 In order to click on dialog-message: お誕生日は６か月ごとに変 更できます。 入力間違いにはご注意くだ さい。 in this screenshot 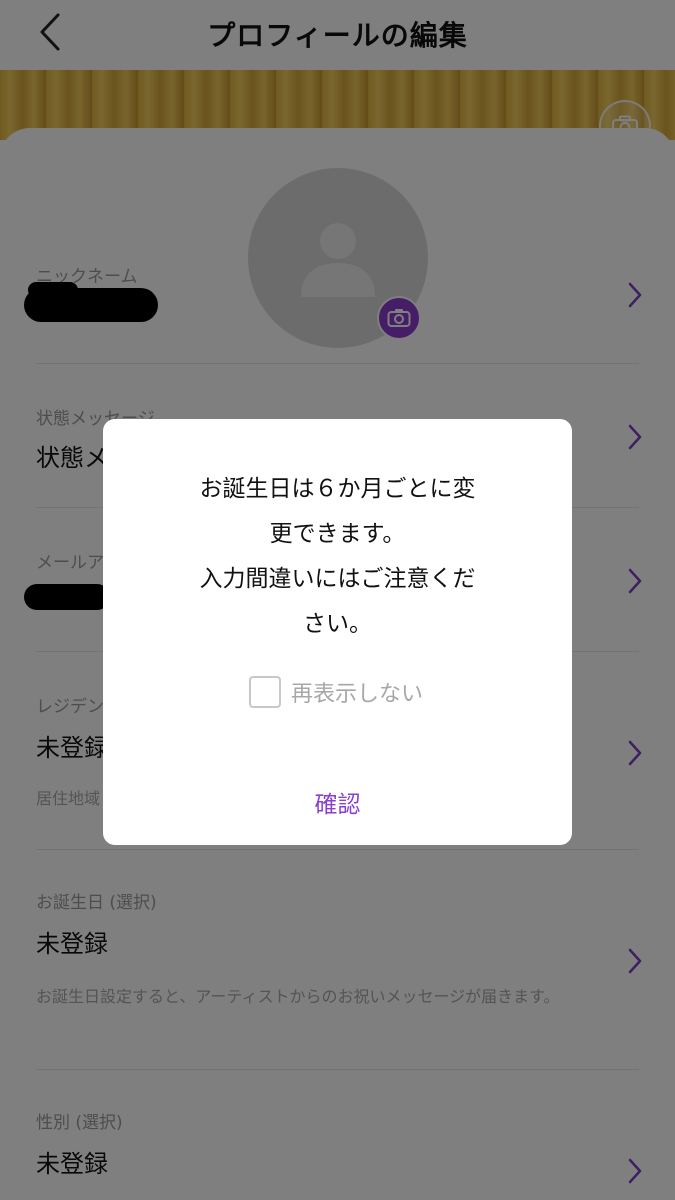, I will do `click(337, 557)`.